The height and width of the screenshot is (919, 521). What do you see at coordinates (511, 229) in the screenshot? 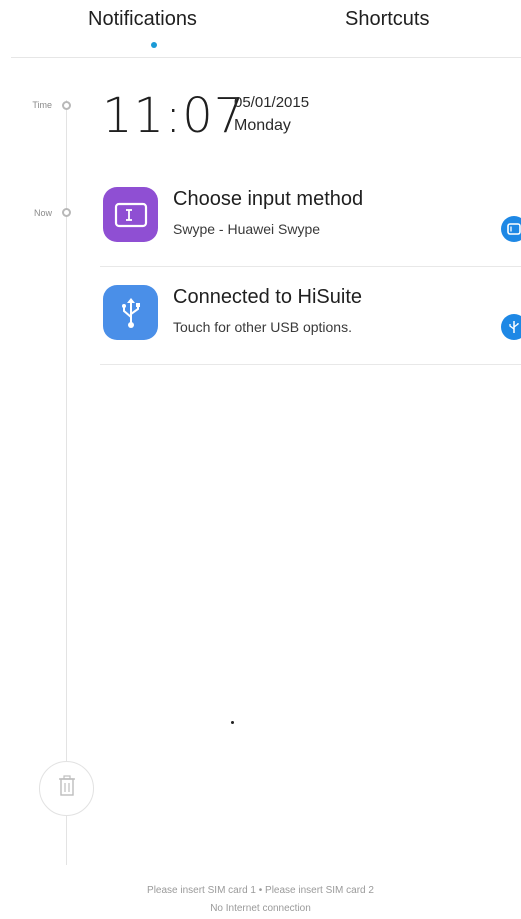
I see `keyboard-badge-icon` at bounding box center [511, 229].